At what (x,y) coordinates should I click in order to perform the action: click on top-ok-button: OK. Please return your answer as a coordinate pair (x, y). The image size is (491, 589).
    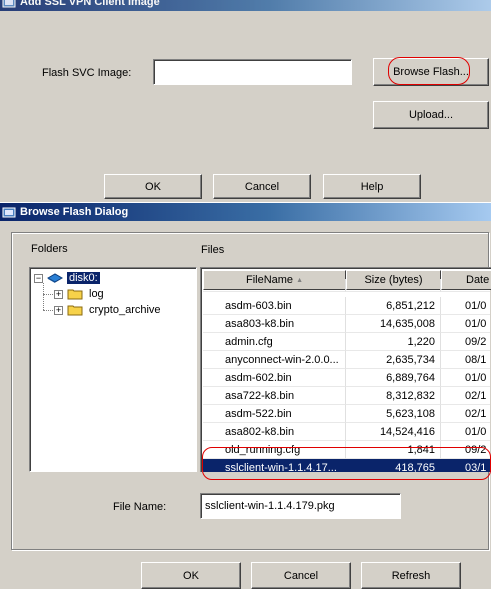
    Looking at the image, I should click on (153, 186).